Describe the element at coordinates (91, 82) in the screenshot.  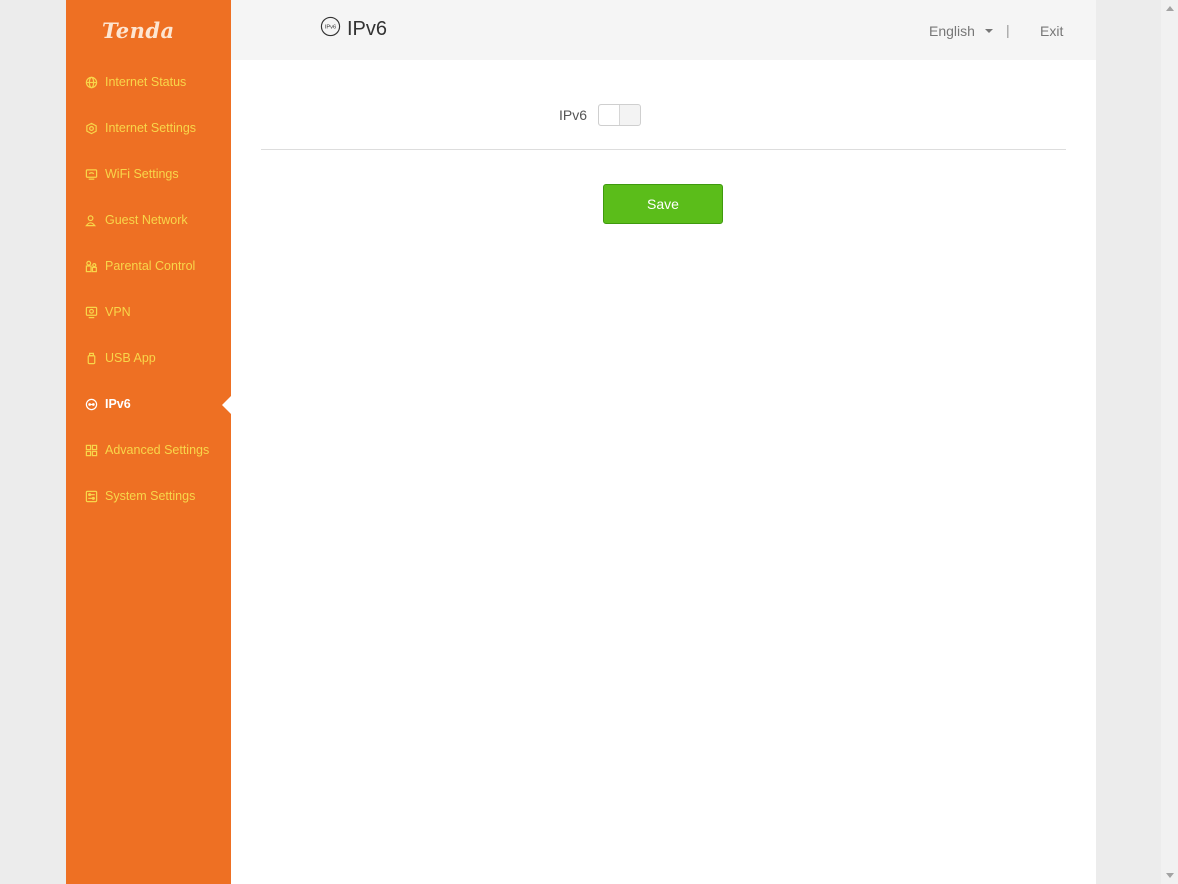
I see `globe-icon` at that location.